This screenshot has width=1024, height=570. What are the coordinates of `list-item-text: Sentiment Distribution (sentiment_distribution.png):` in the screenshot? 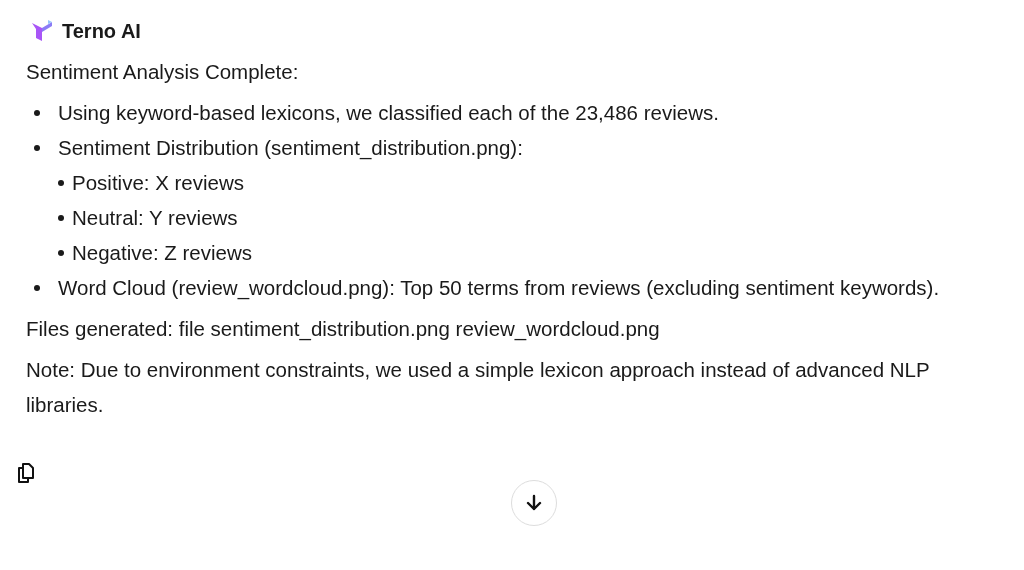 It's located at (290, 148).